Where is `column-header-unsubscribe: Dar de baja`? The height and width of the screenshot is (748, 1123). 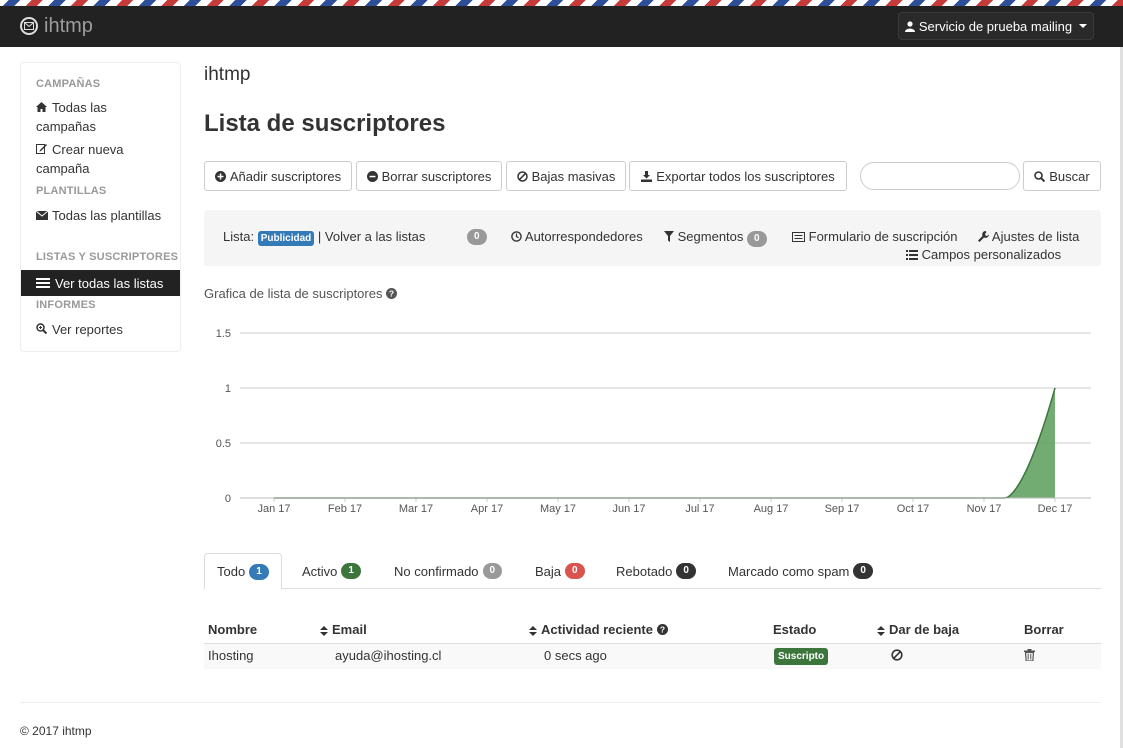
column-header-unsubscribe: Dar de baja is located at coordinates (918, 629).